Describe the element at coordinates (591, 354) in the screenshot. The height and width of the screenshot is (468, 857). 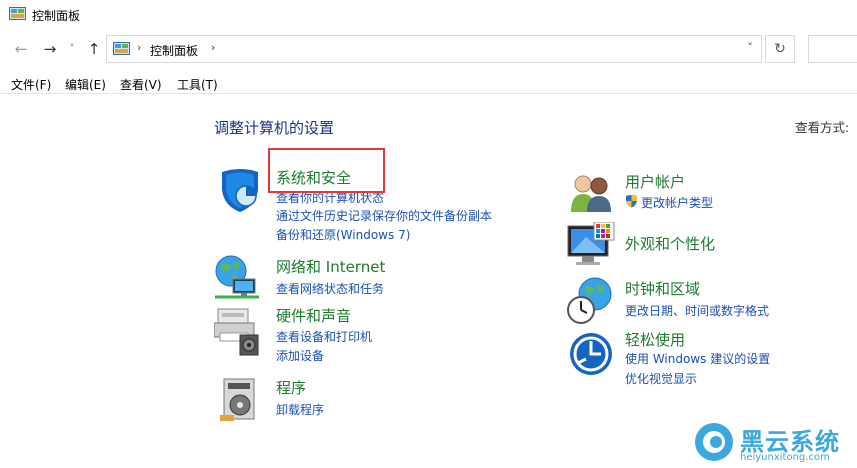
I see `ease-of-access-icon` at that location.